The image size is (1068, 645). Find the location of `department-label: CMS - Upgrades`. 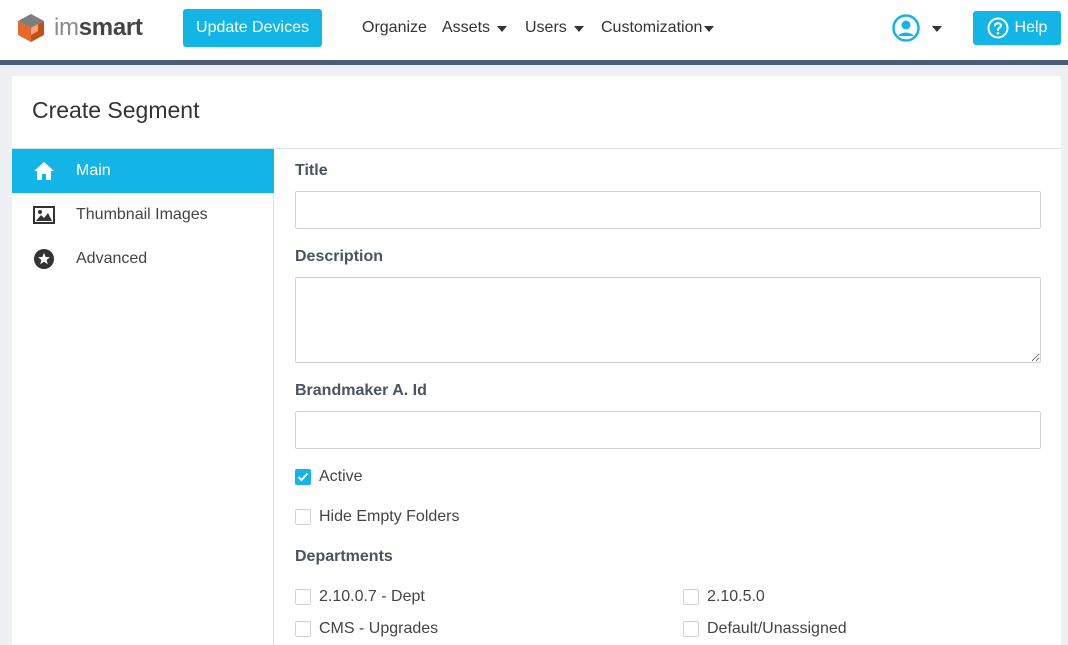

department-label: CMS - Upgrades is located at coordinates (379, 628).